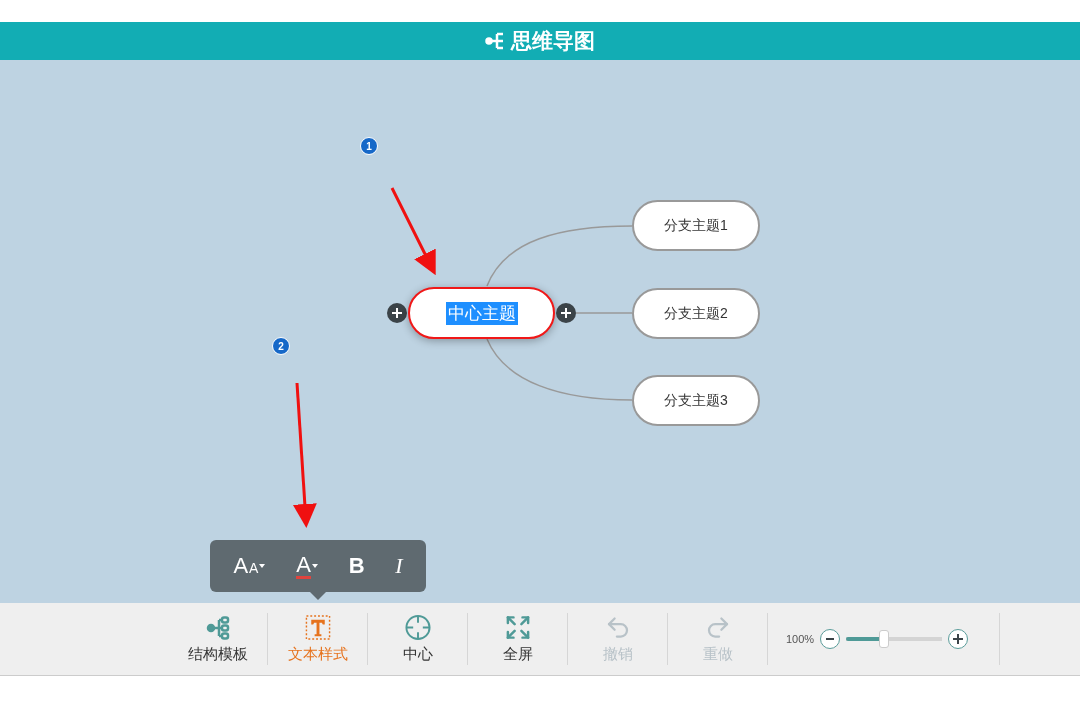  Describe the element at coordinates (800, 639) in the screenshot. I see `zoom-value: 100%` at that location.